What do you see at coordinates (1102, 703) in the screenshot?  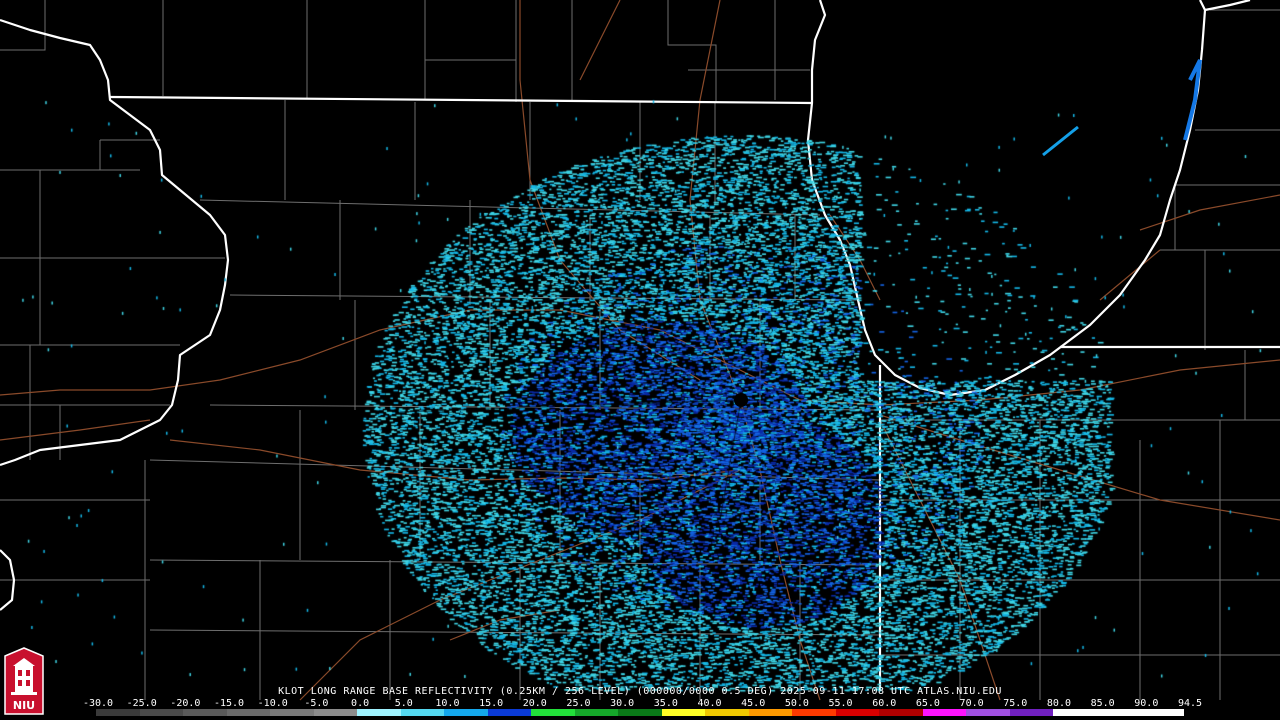 I see `legend-label: 85.0` at bounding box center [1102, 703].